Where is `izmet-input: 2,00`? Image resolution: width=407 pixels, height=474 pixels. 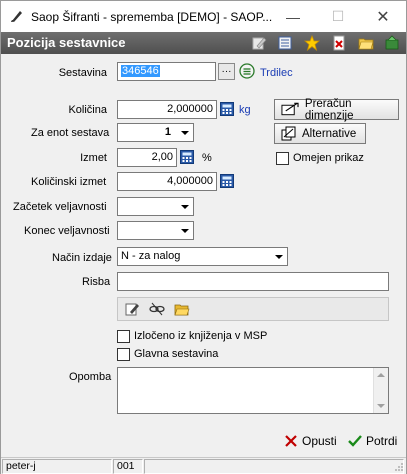
izmet-input: 2,00 is located at coordinates (147, 157).